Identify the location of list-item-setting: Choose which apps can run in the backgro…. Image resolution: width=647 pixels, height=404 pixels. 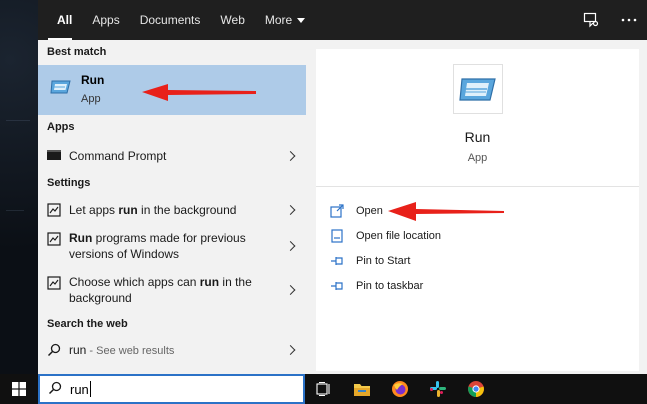
(172, 290).